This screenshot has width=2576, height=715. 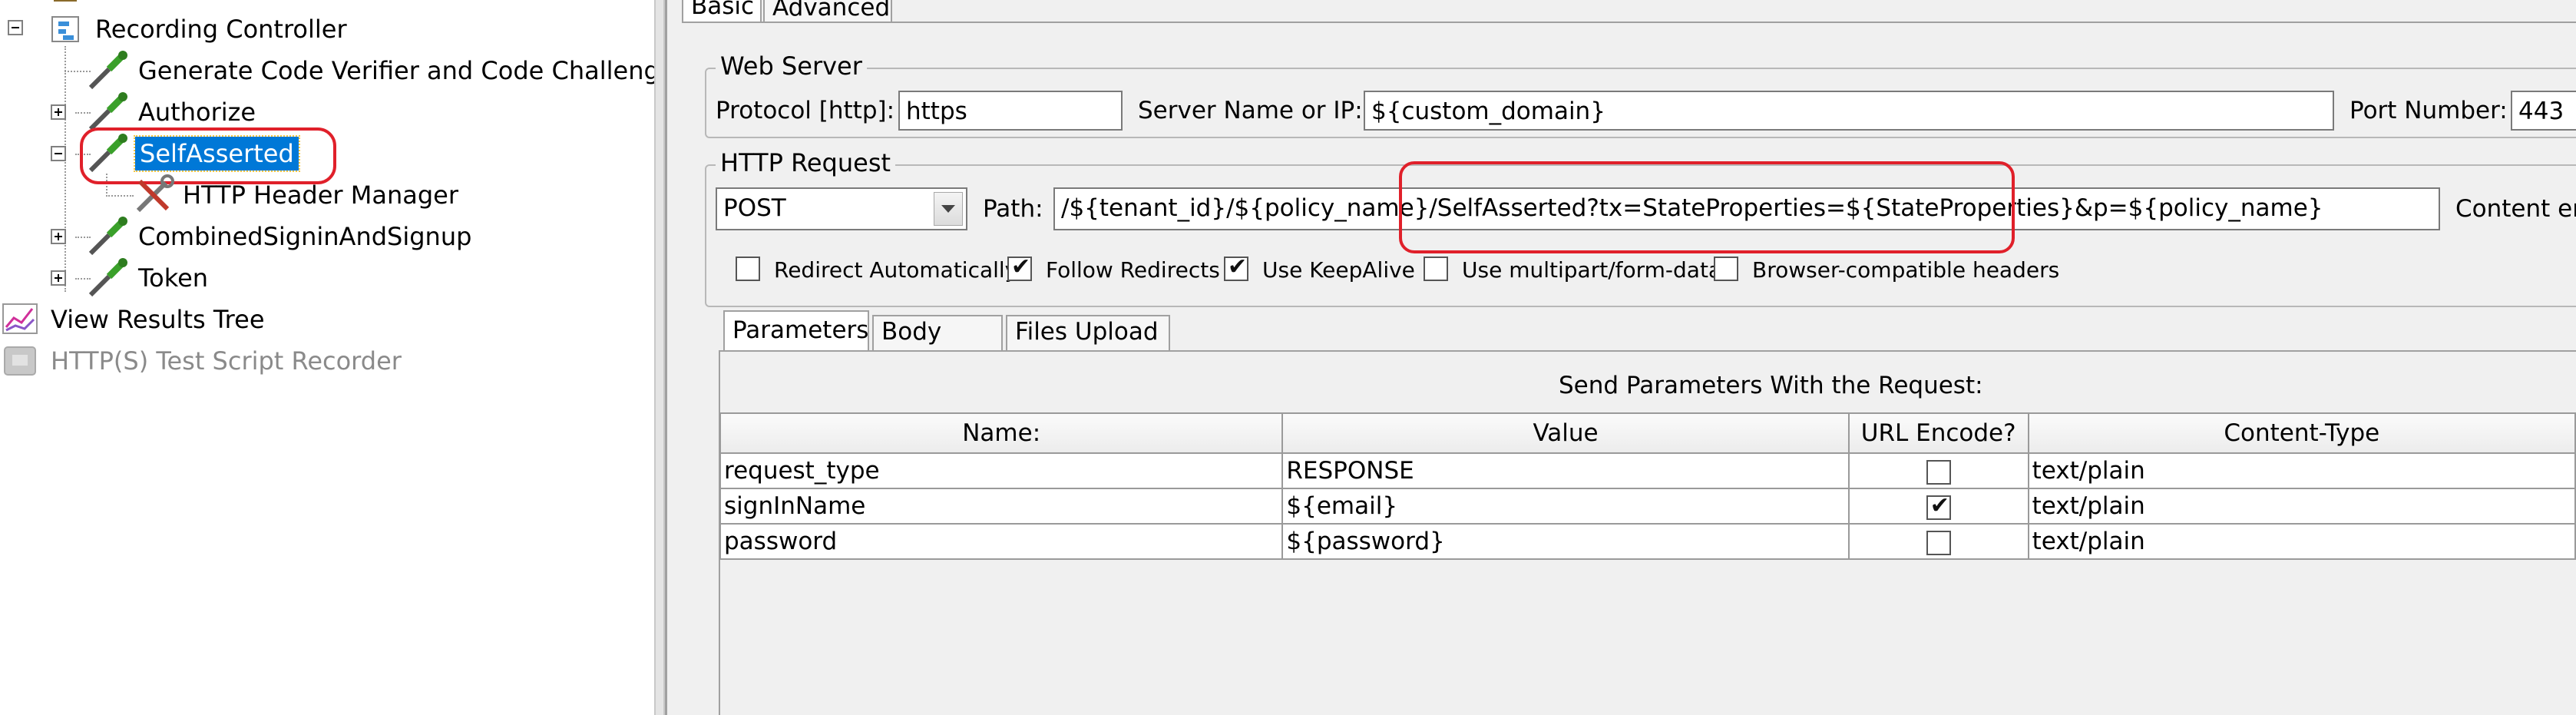 I want to click on panel-splitter, so click(x=659, y=357).